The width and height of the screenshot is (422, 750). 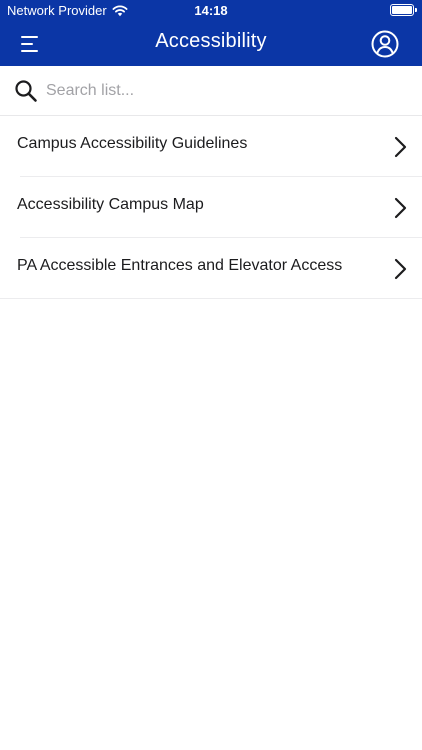 What do you see at coordinates (132, 143) in the screenshot?
I see `list-item-label: Campus Accessibility Guidelines` at bounding box center [132, 143].